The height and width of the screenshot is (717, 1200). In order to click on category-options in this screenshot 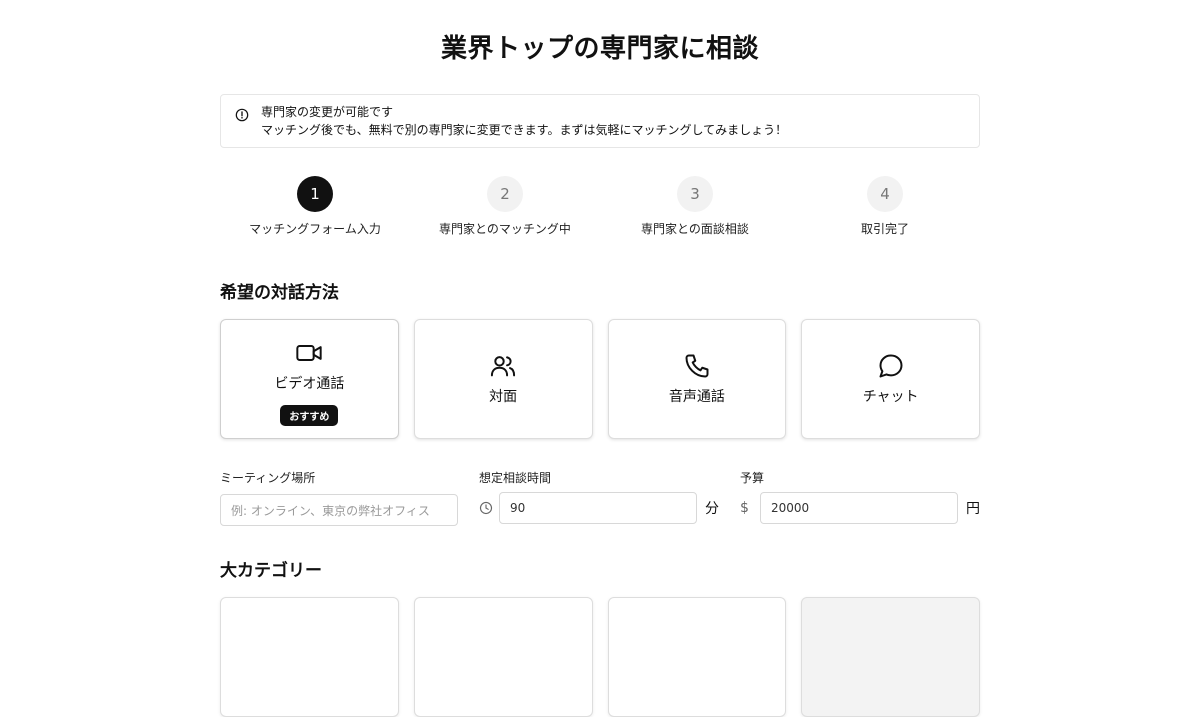, I will do `click(600, 657)`.